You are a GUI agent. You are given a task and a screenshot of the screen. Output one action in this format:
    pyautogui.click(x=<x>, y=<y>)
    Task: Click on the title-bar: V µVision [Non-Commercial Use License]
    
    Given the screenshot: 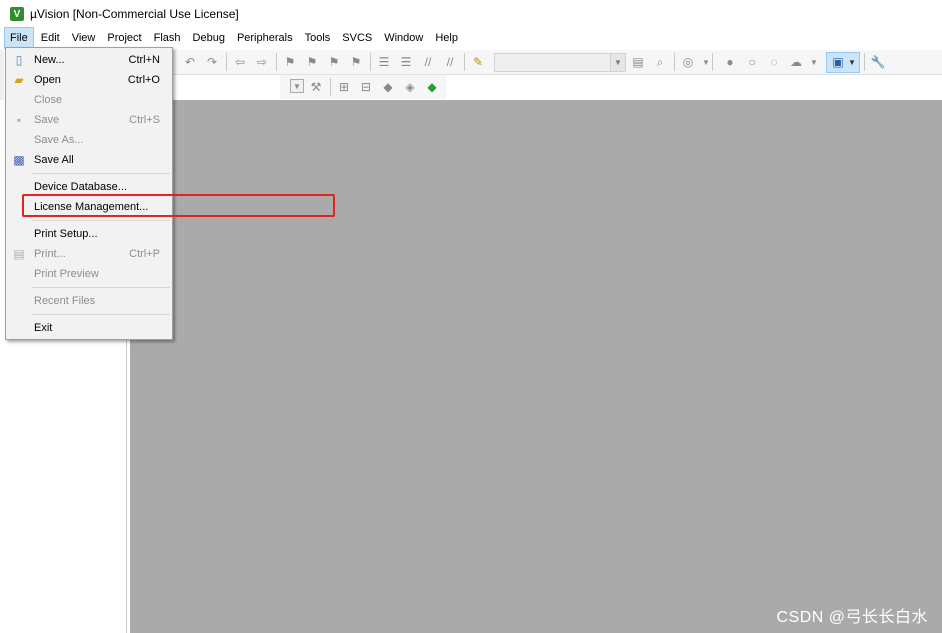 What is the action you would take?
    pyautogui.click(x=471, y=14)
    